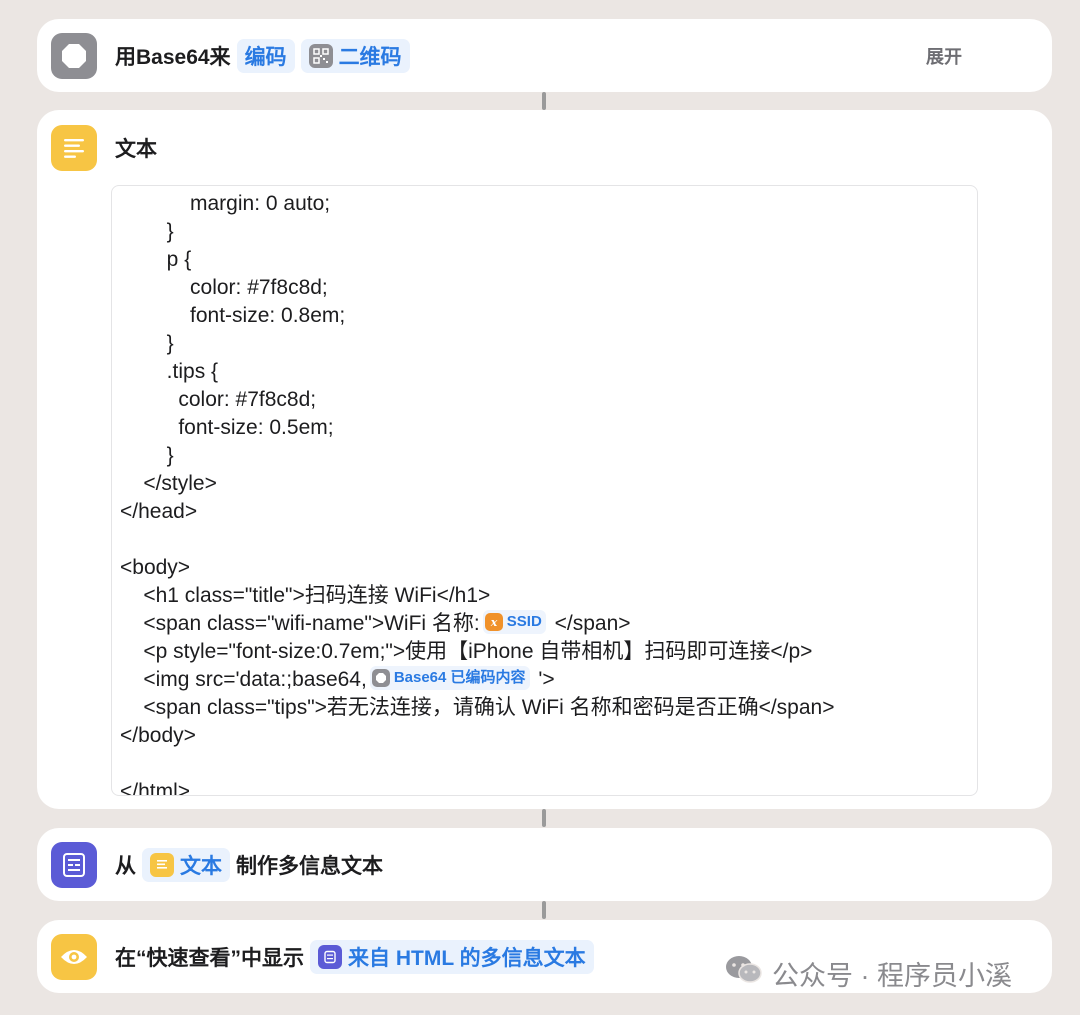 The width and height of the screenshot is (1080, 1015). What do you see at coordinates (548, 596) in the screenshot?
I see `code-line: <h1 class="title">扫码连接 WiFi</h1>` at bounding box center [548, 596].